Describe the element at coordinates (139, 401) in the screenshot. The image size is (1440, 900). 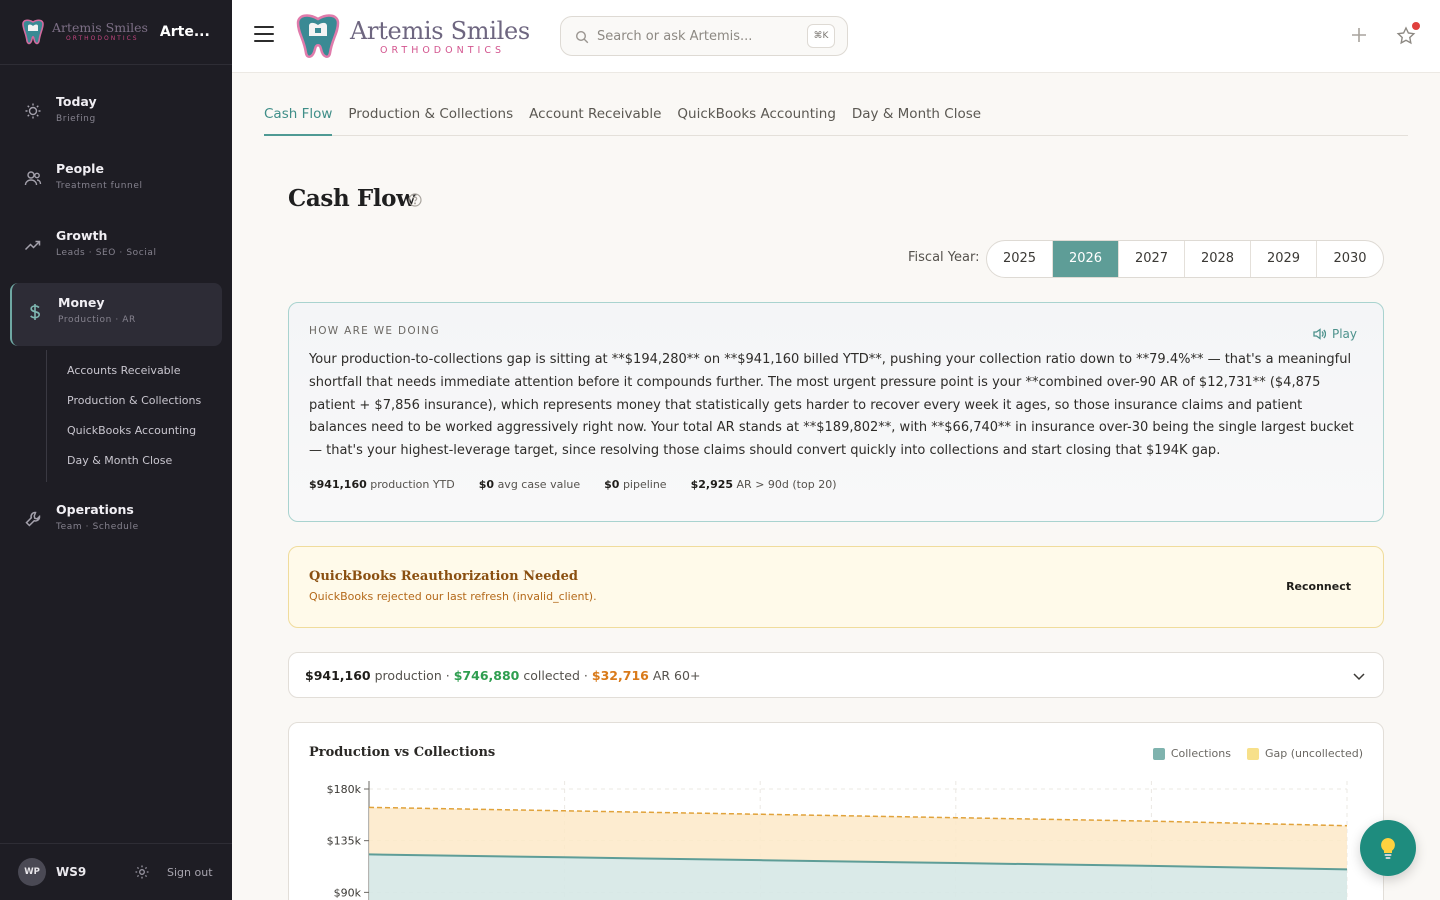
I see `submenu-item-production-collections: Production & Collections` at that location.